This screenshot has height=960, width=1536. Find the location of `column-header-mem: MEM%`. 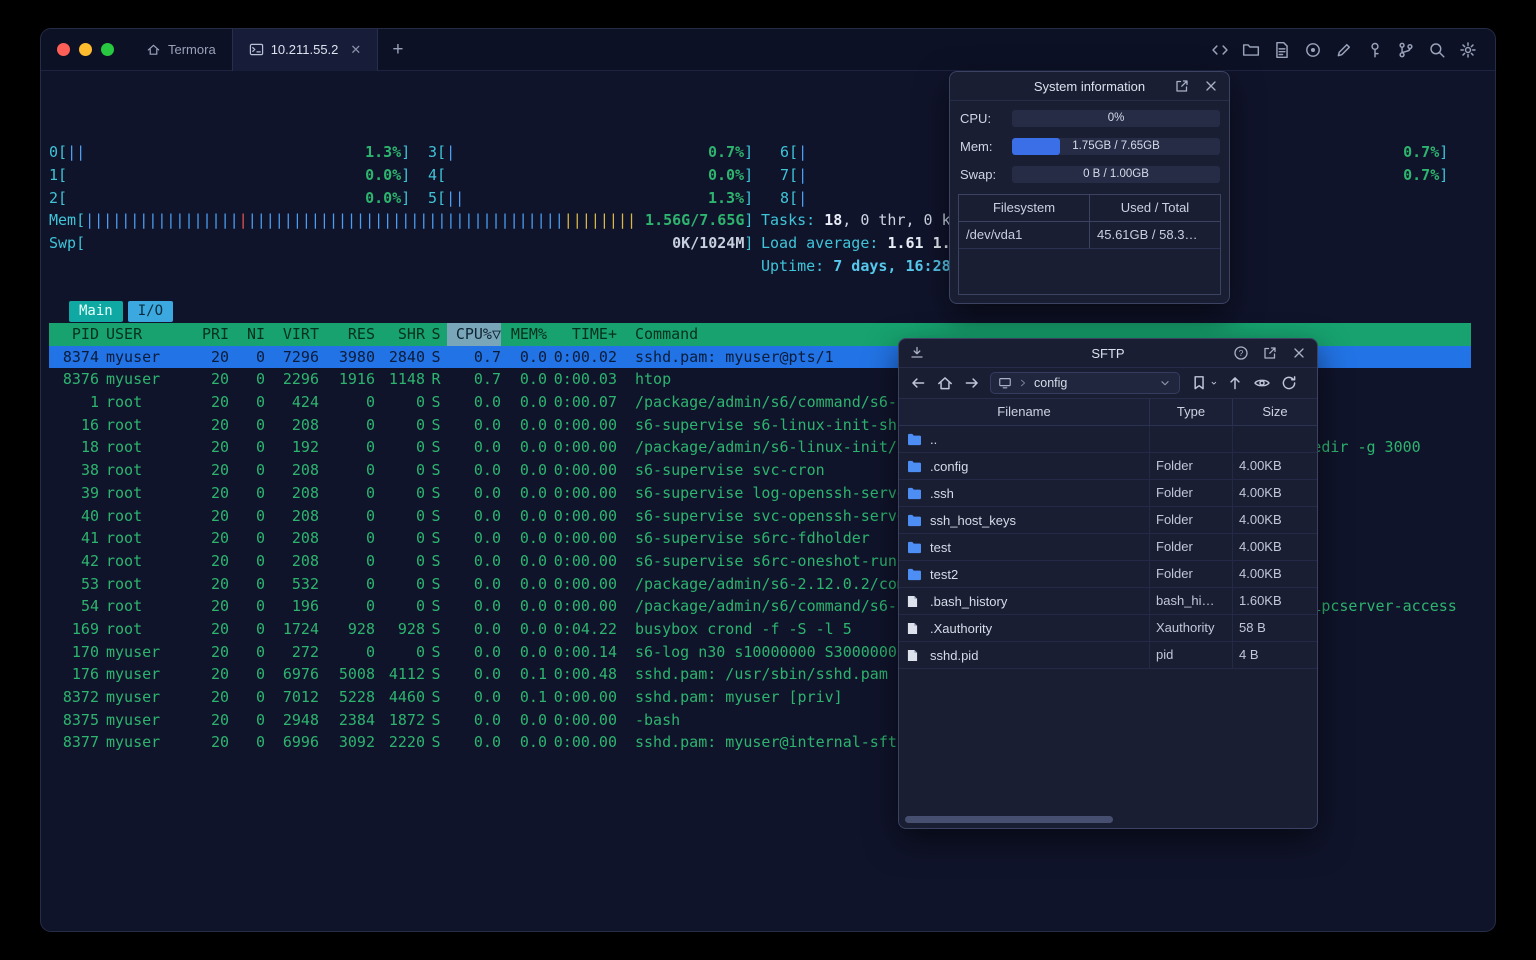

column-header-mem: MEM% is located at coordinates (524, 334).